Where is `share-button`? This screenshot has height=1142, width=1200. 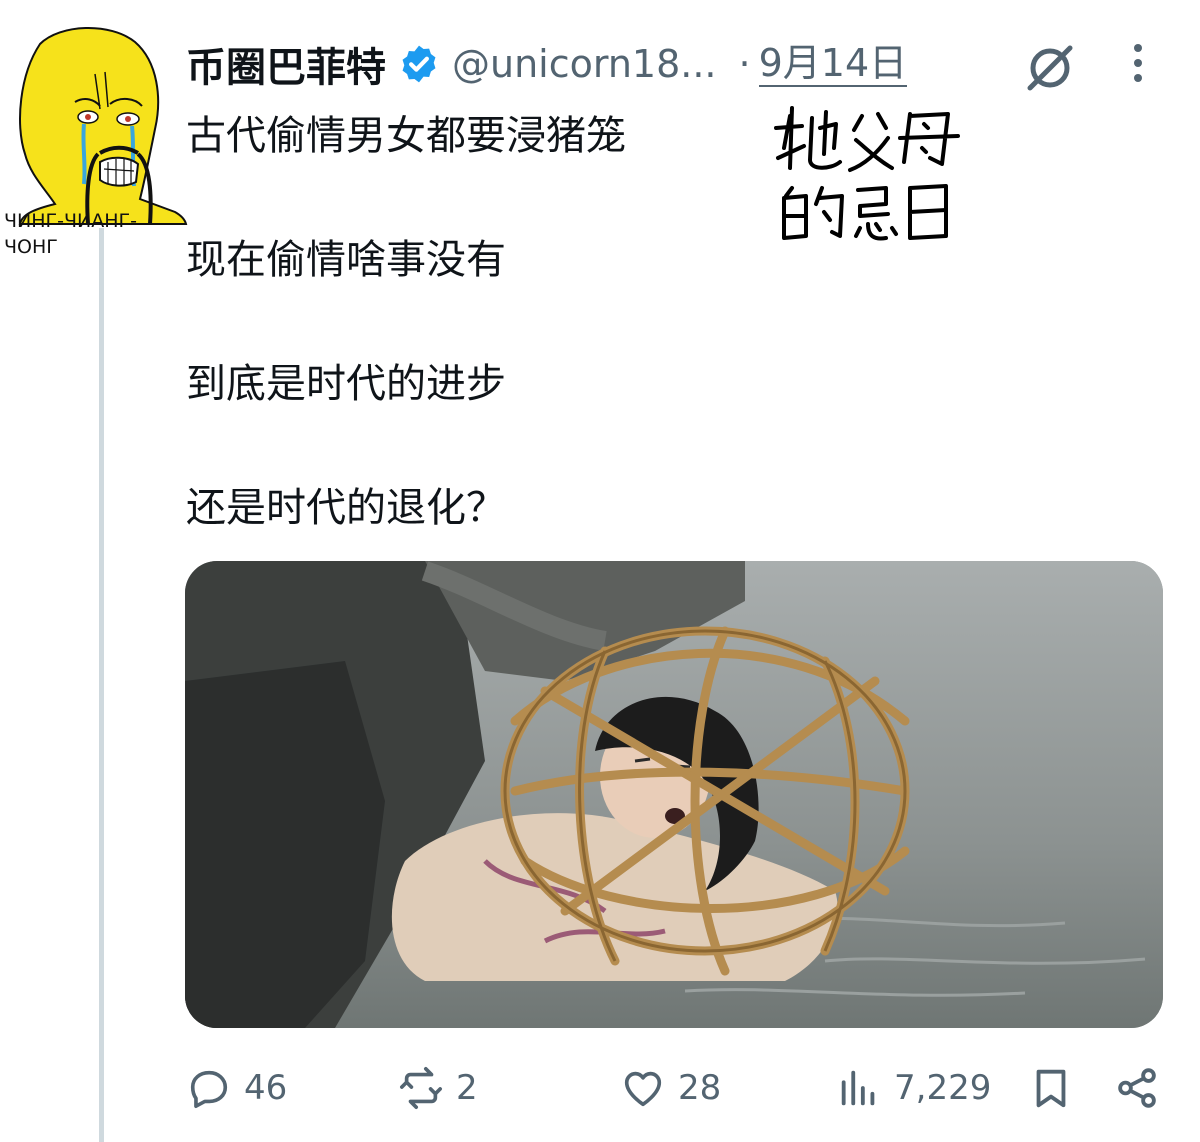
share-button is located at coordinates (1137, 1088).